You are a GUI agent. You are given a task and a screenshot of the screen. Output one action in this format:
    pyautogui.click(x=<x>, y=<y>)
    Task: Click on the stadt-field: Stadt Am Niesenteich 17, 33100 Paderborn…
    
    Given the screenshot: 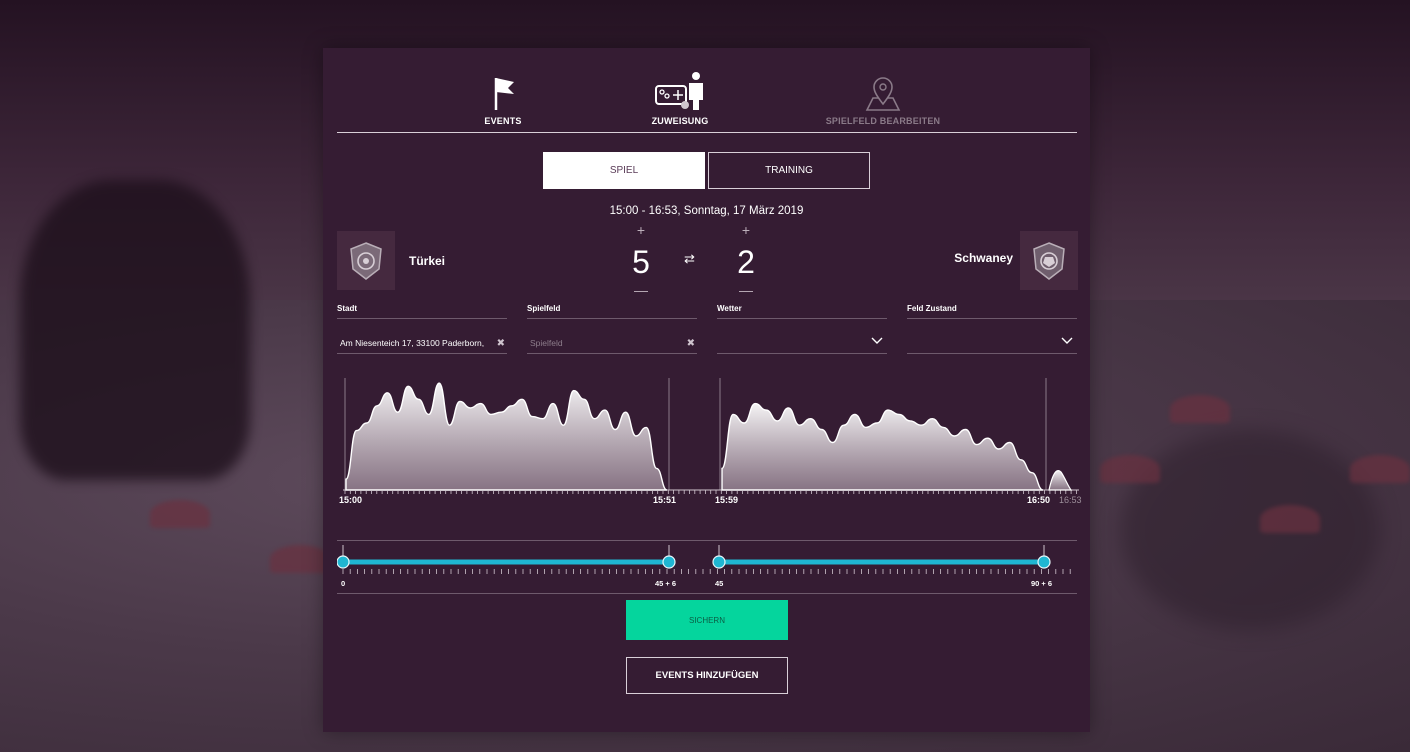 What is the action you would take?
    pyautogui.click(x=422, y=329)
    